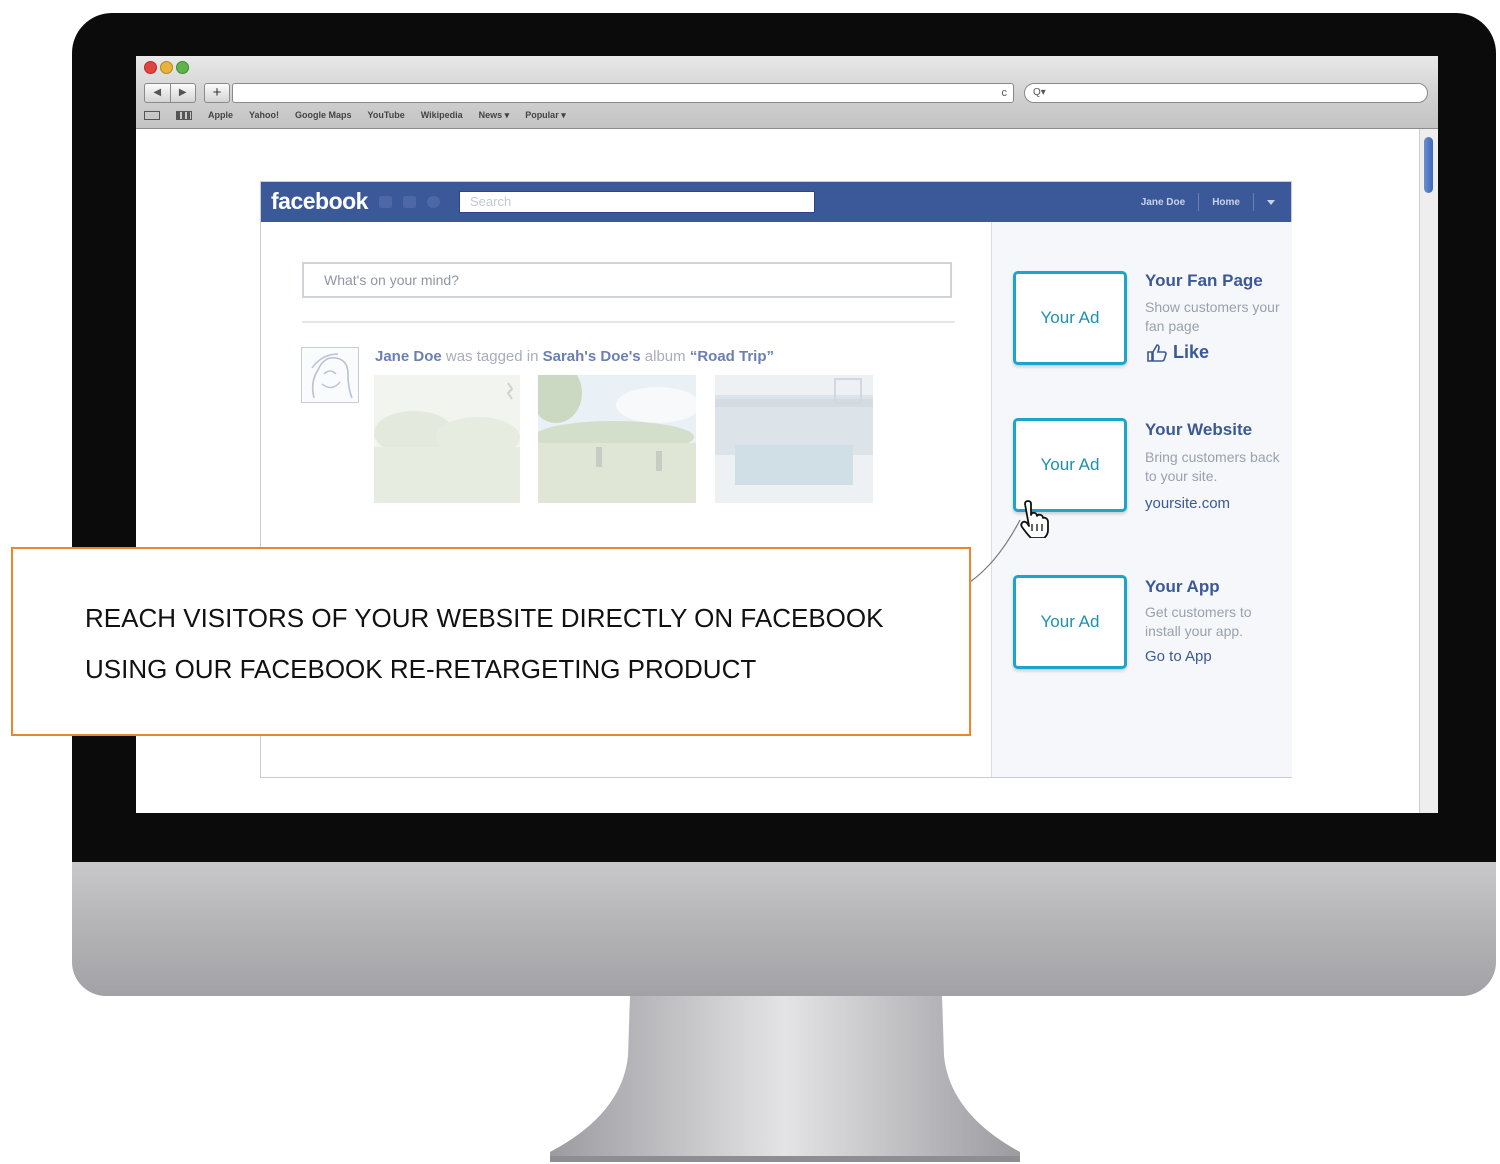 The width and height of the screenshot is (1500, 1164). Describe the element at coordinates (217, 93) in the screenshot. I see `new-tab-button: +` at that location.